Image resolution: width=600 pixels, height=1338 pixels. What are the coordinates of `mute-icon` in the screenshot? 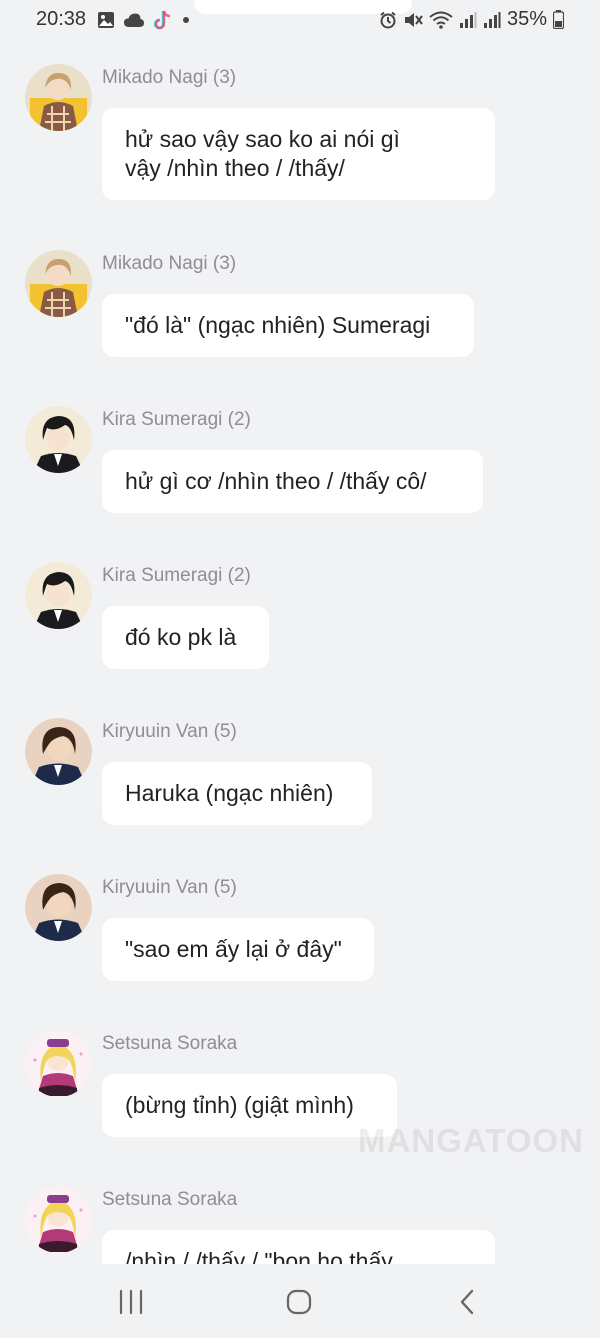 It's located at (413, 19).